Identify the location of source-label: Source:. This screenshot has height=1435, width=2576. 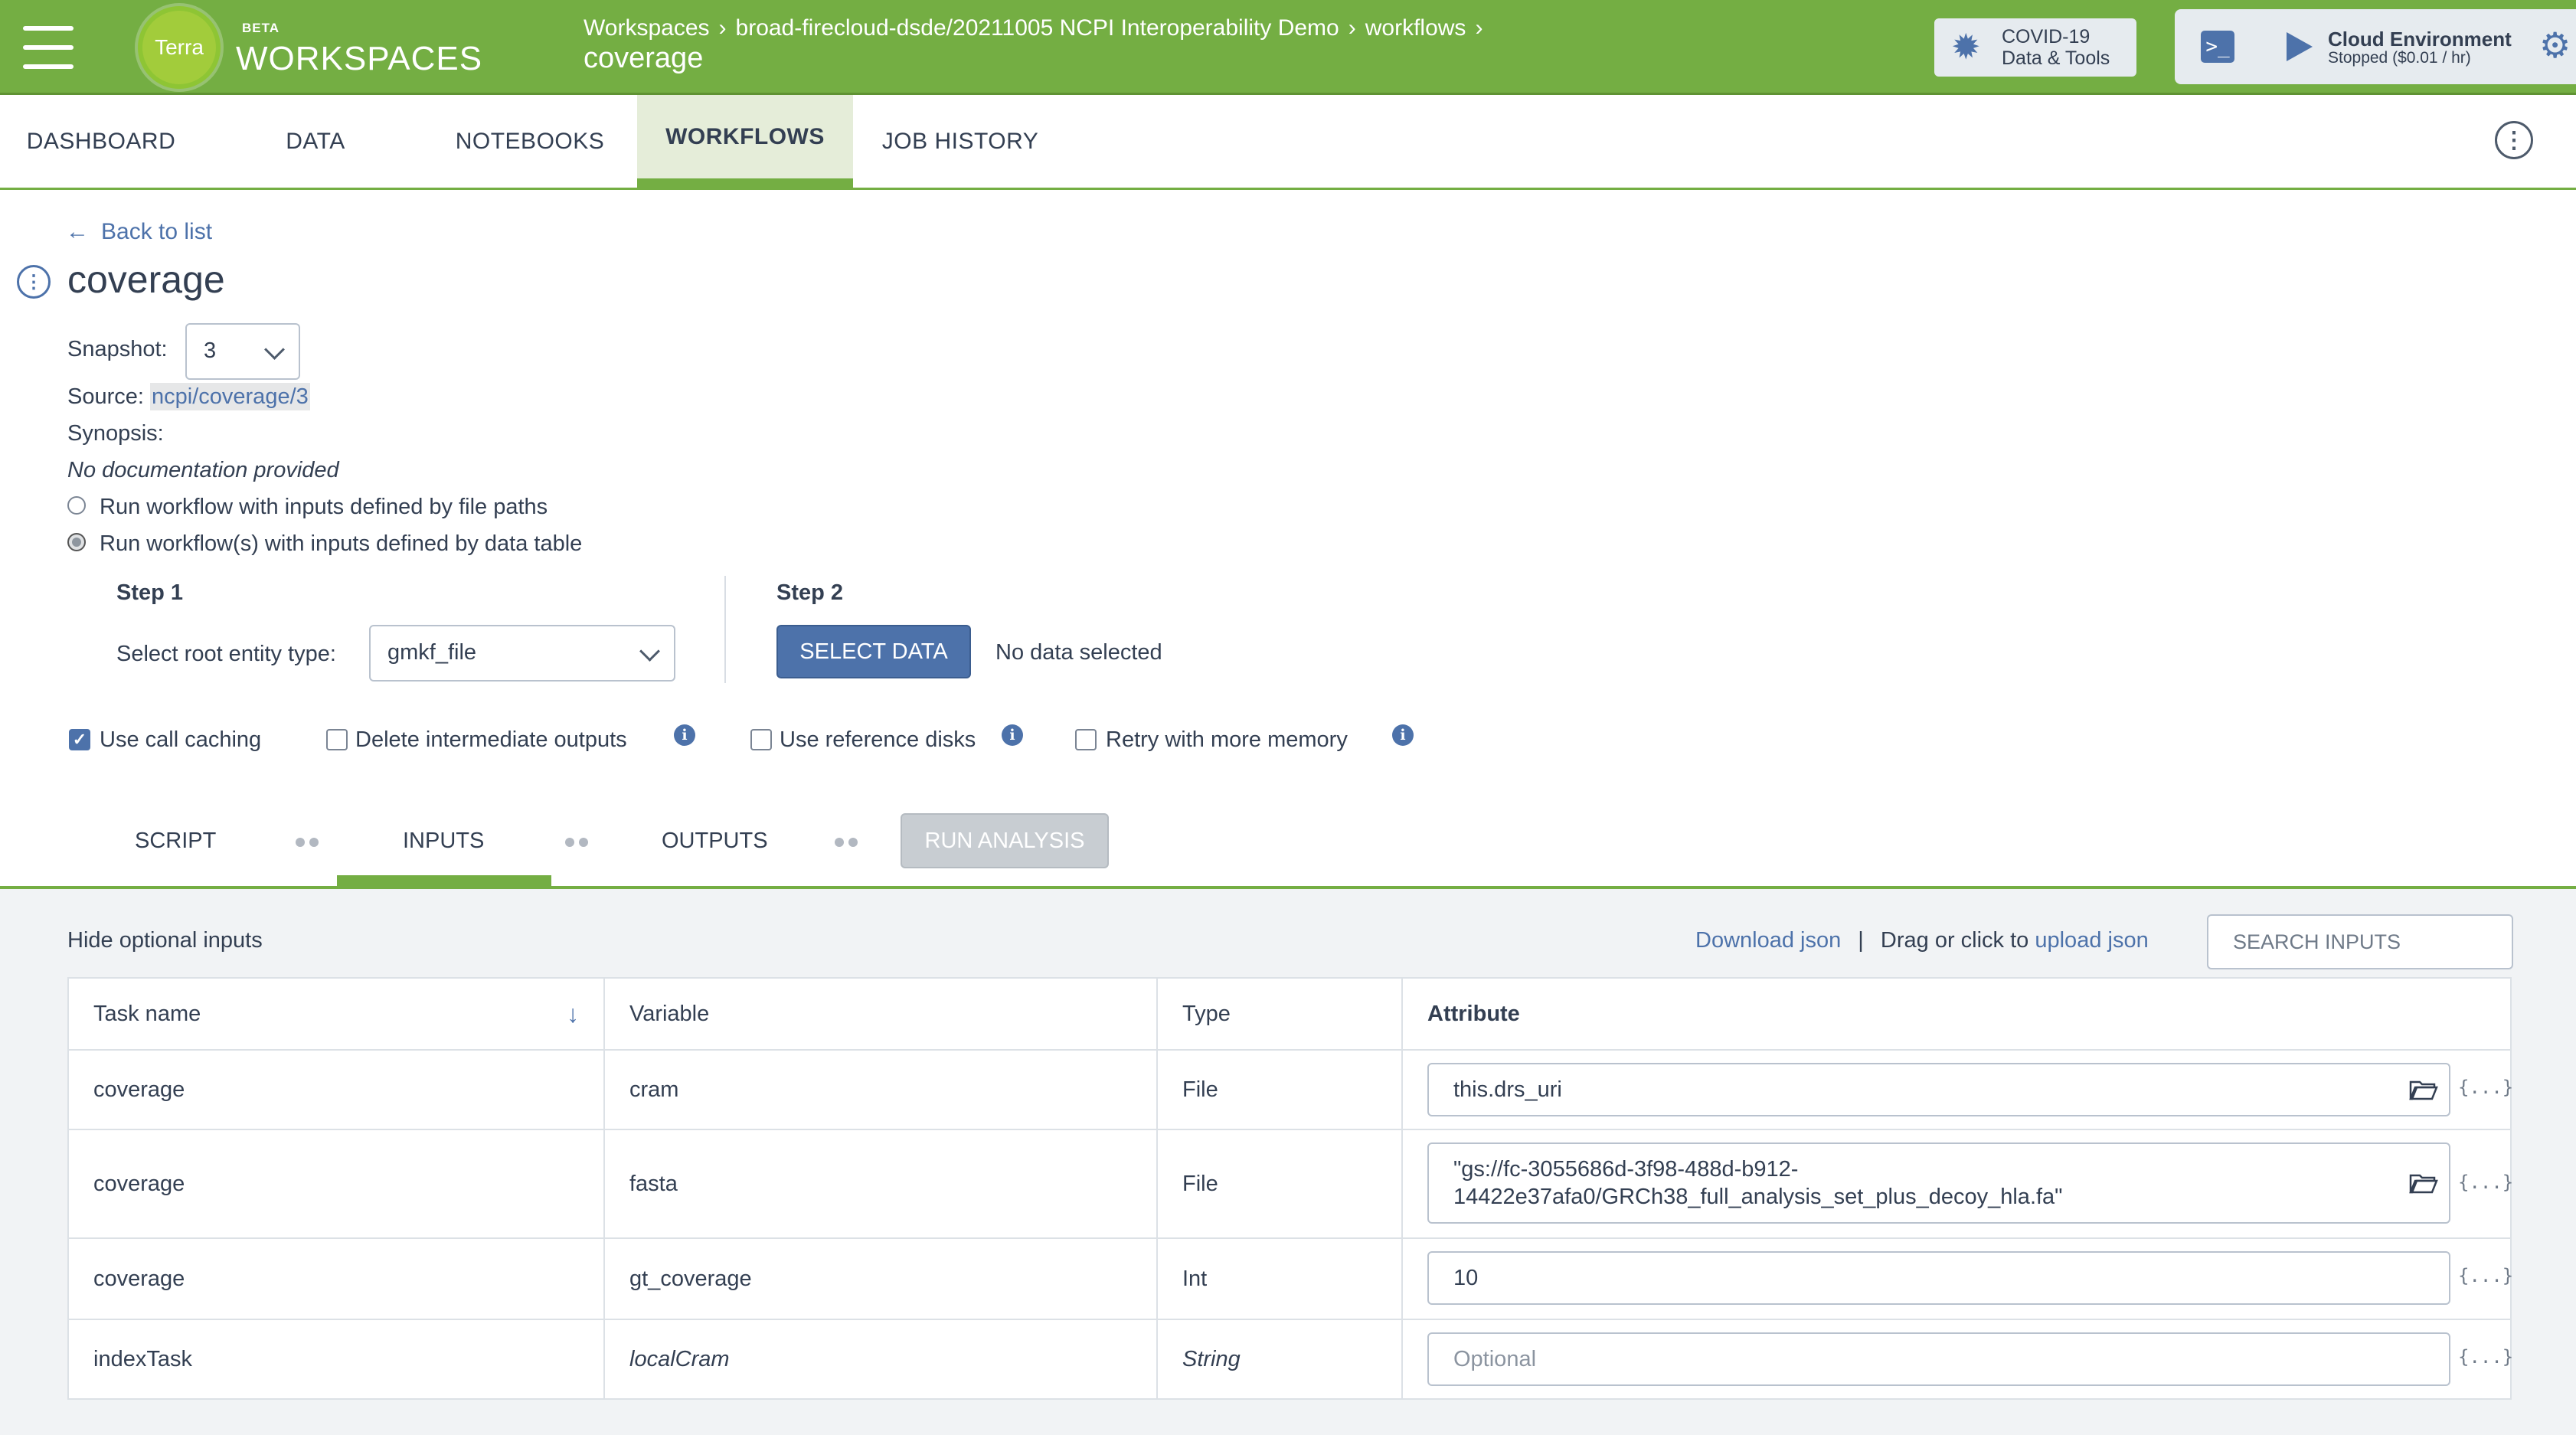
(105, 396).